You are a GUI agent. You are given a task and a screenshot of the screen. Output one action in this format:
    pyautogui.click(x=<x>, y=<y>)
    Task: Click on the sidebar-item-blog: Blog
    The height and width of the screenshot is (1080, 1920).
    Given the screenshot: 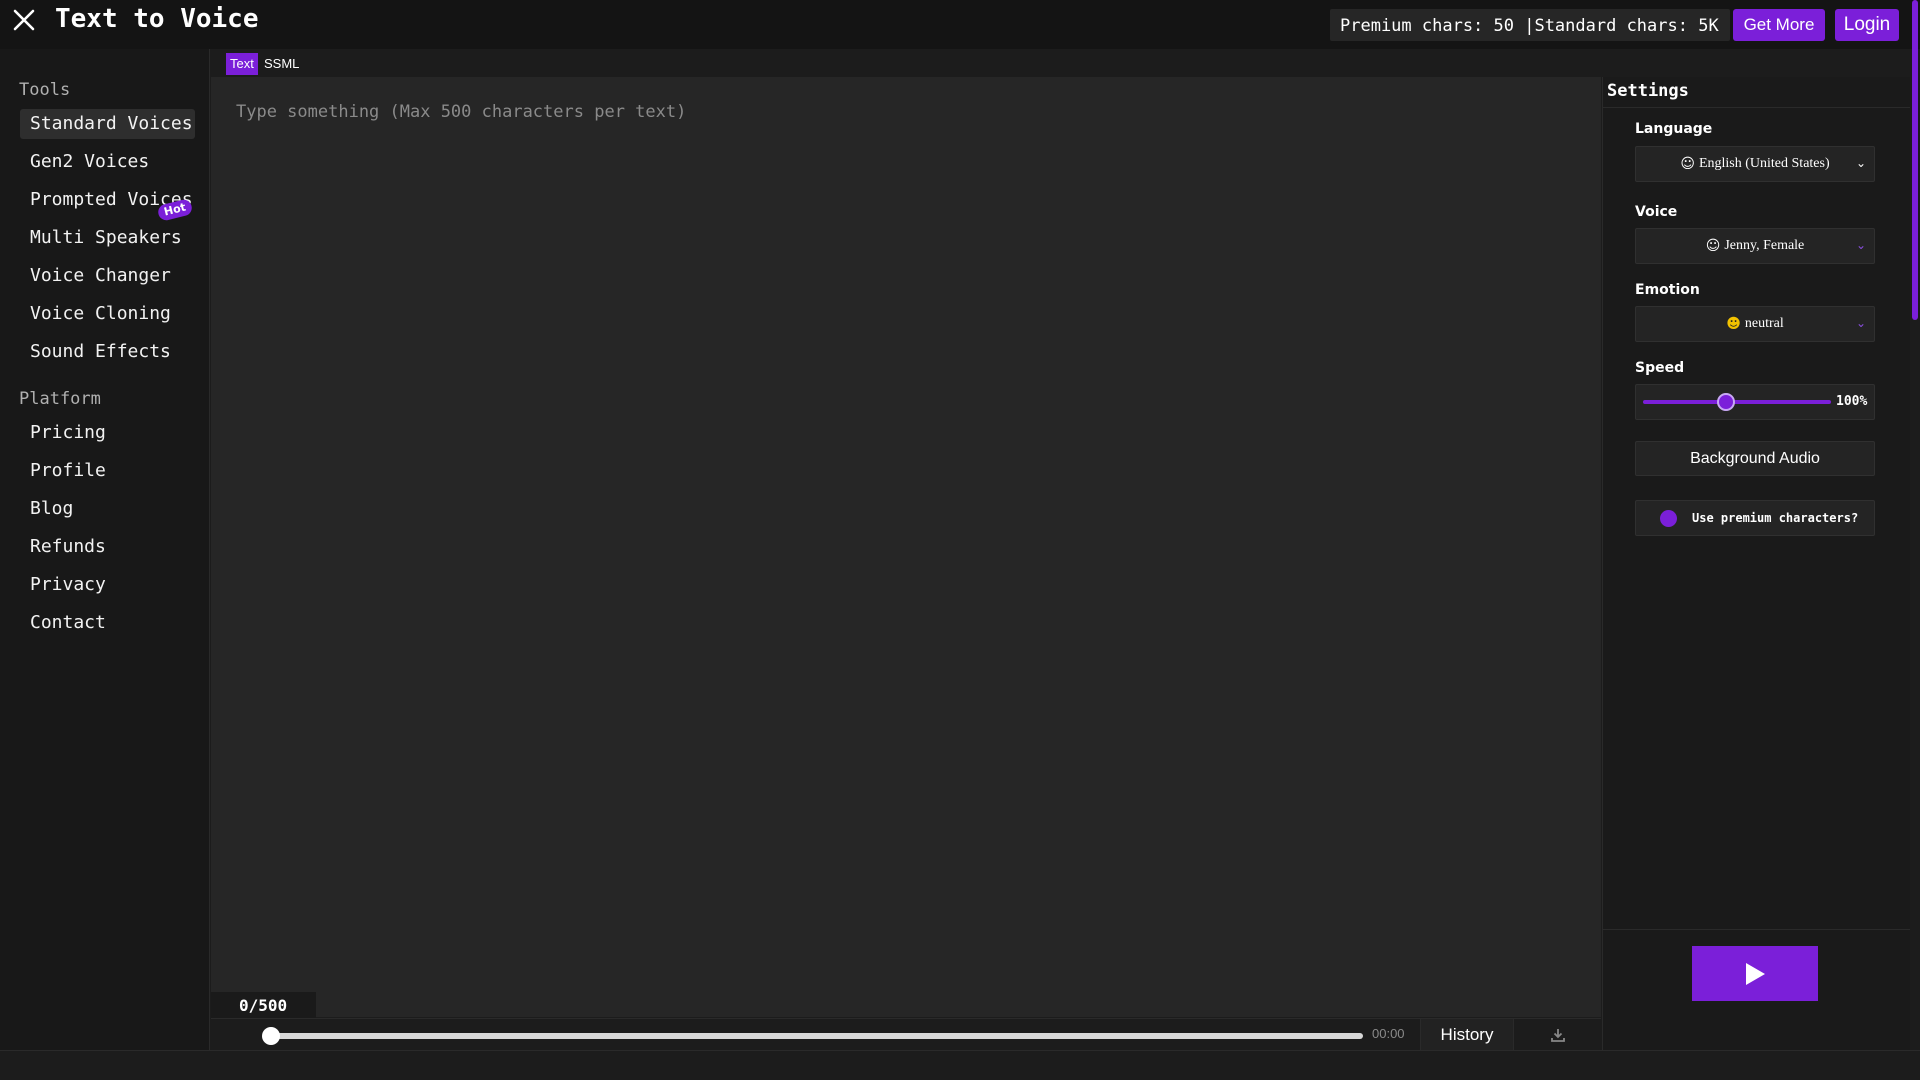 What is the action you would take?
    pyautogui.click(x=107, y=509)
    